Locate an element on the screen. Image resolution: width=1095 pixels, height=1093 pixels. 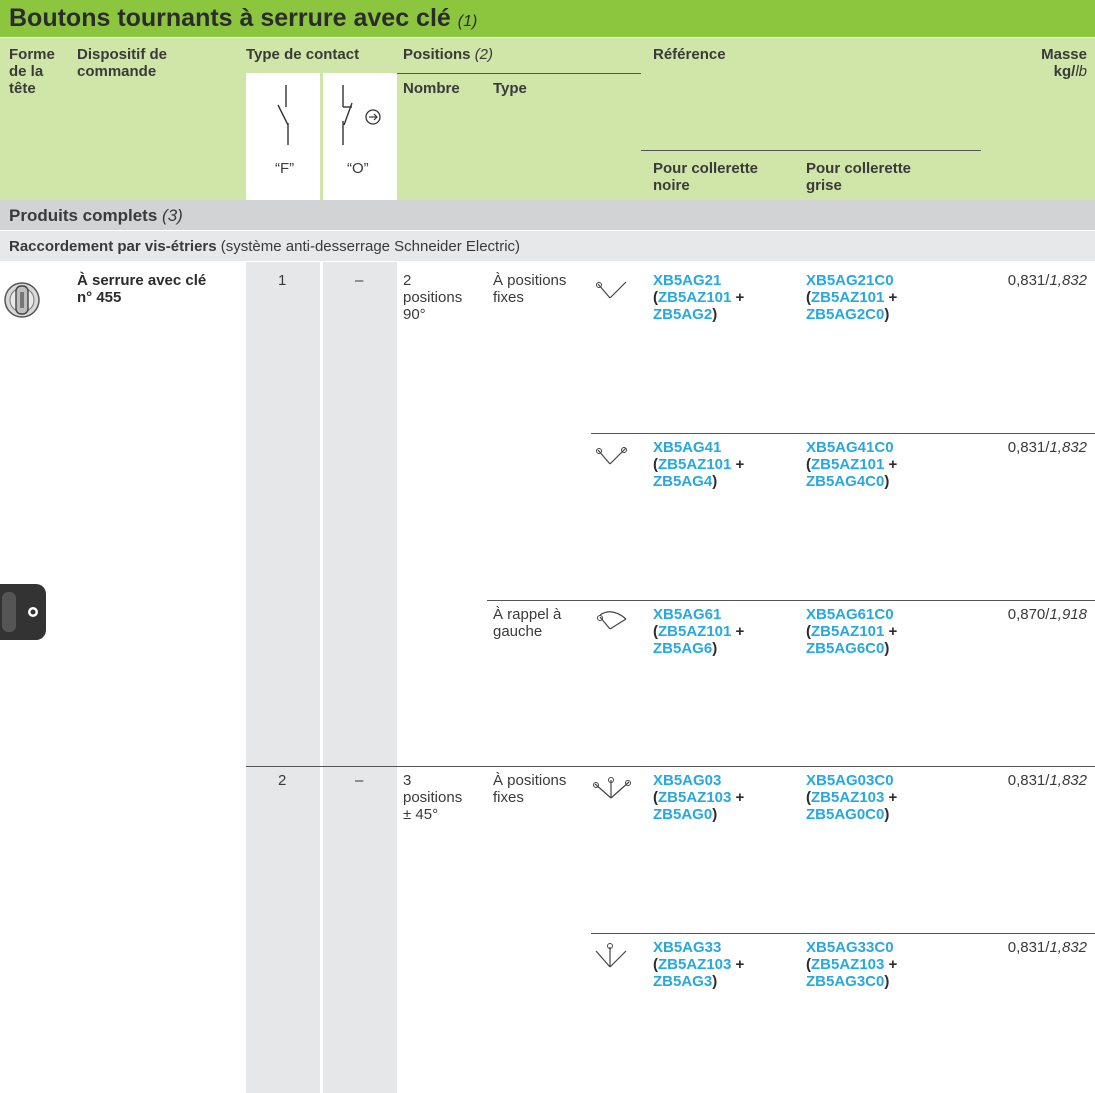
group2-o-count: – is located at coordinates (359, 780).